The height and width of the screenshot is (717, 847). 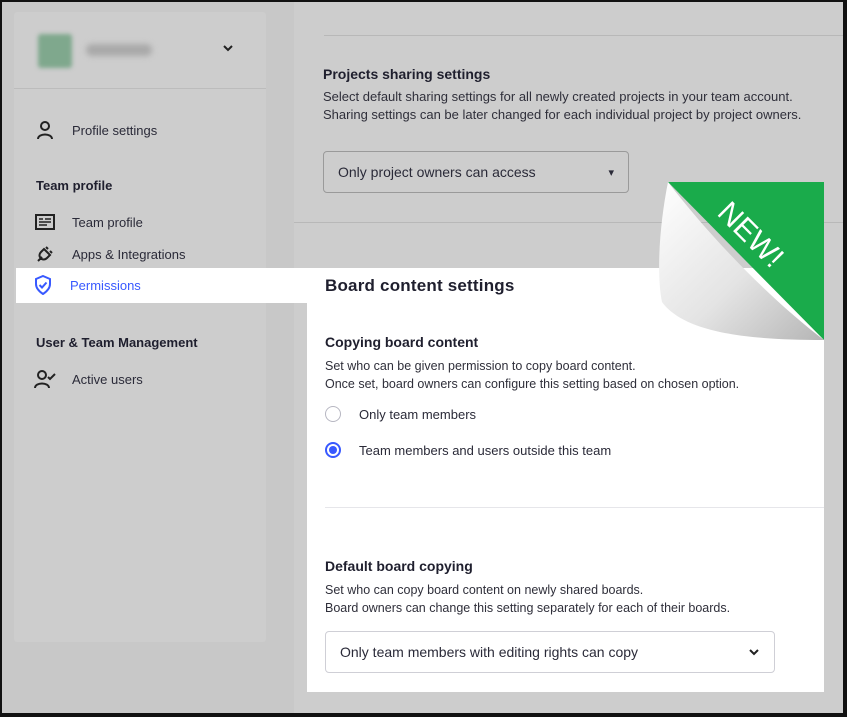 What do you see at coordinates (407, 74) in the screenshot?
I see `projects-sharing-title: Projects sharing settings` at bounding box center [407, 74].